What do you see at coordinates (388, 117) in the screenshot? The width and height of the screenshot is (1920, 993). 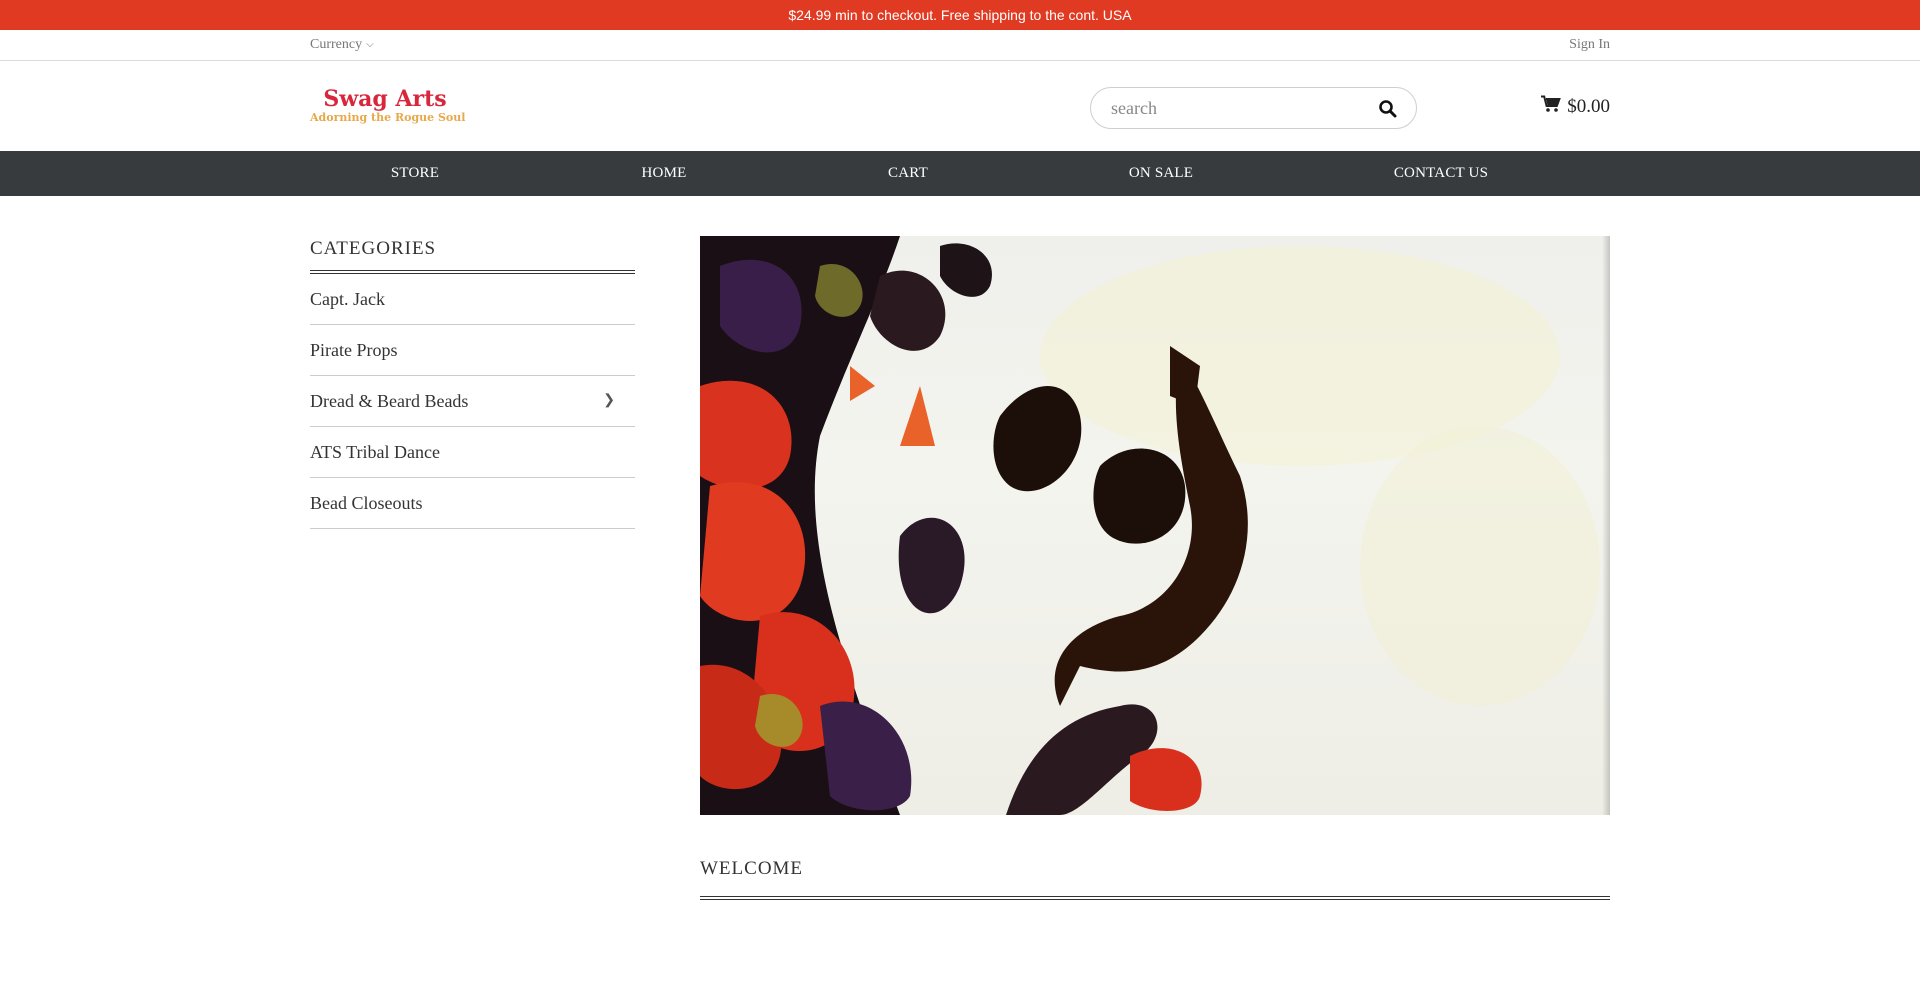 I see `logo-tagline: Adorning the Rogue Soul` at bounding box center [388, 117].